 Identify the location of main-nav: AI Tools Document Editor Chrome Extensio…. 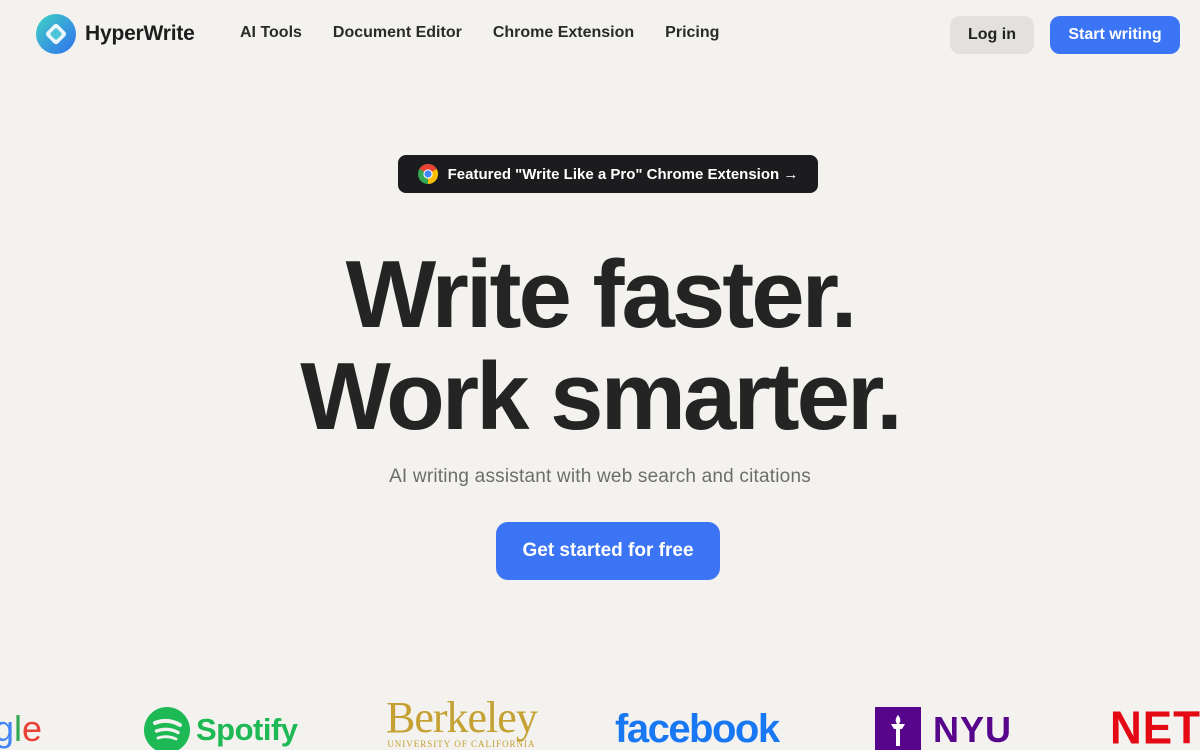
(479, 33).